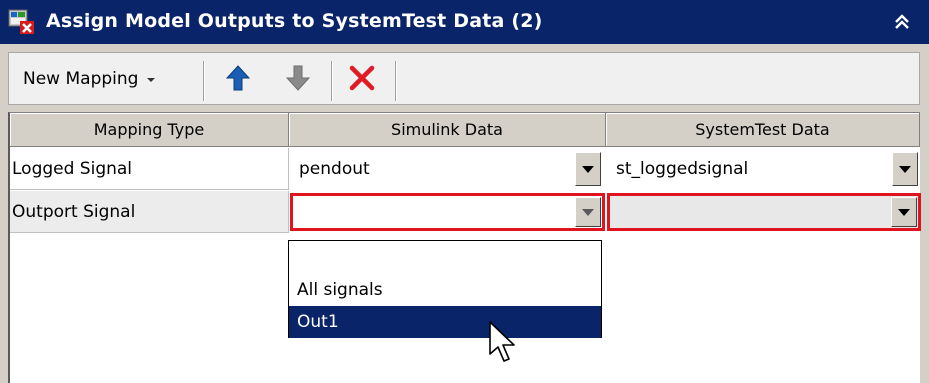 The width and height of the screenshot is (929, 383). I want to click on red-x-icon, so click(362, 80).